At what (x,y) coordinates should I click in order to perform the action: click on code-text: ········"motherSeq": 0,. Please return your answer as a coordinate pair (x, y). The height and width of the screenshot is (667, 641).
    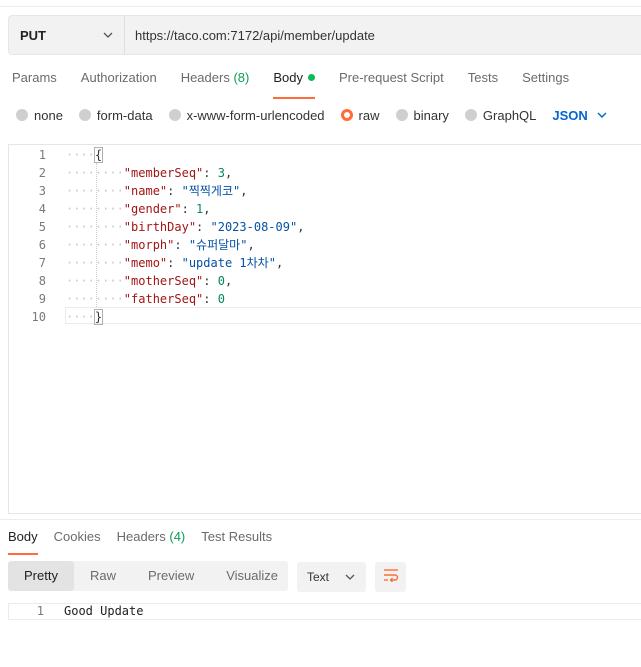
    Looking at the image, I should click on (149, 281).